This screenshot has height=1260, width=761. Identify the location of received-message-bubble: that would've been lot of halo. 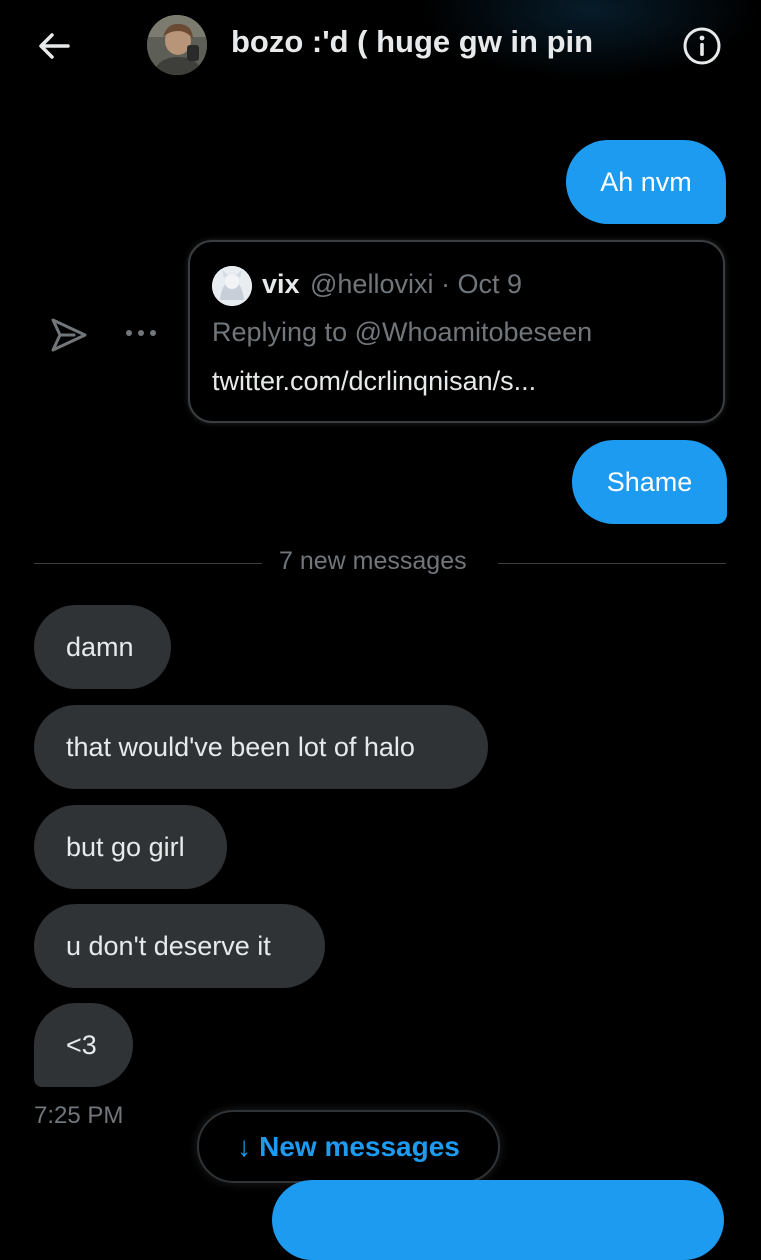
(261, 747).